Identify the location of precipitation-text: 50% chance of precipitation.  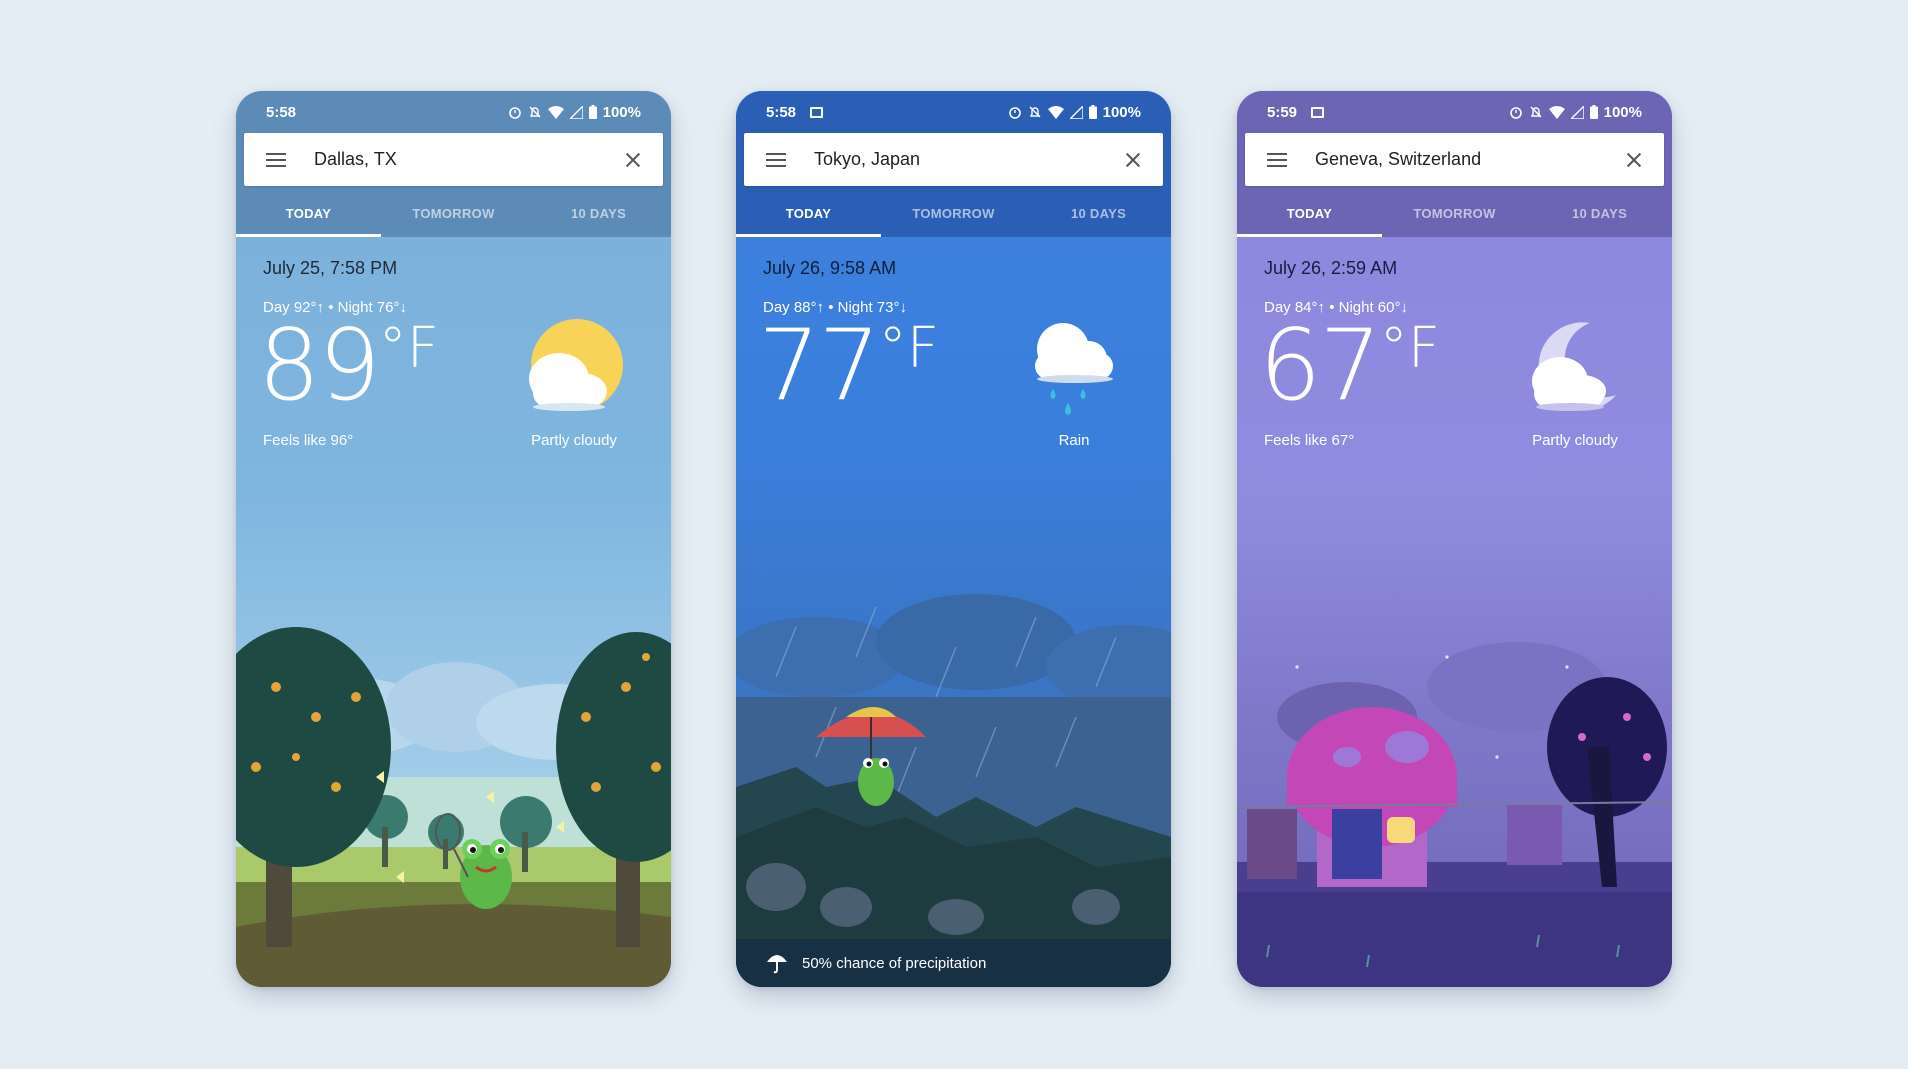
(894, 963).